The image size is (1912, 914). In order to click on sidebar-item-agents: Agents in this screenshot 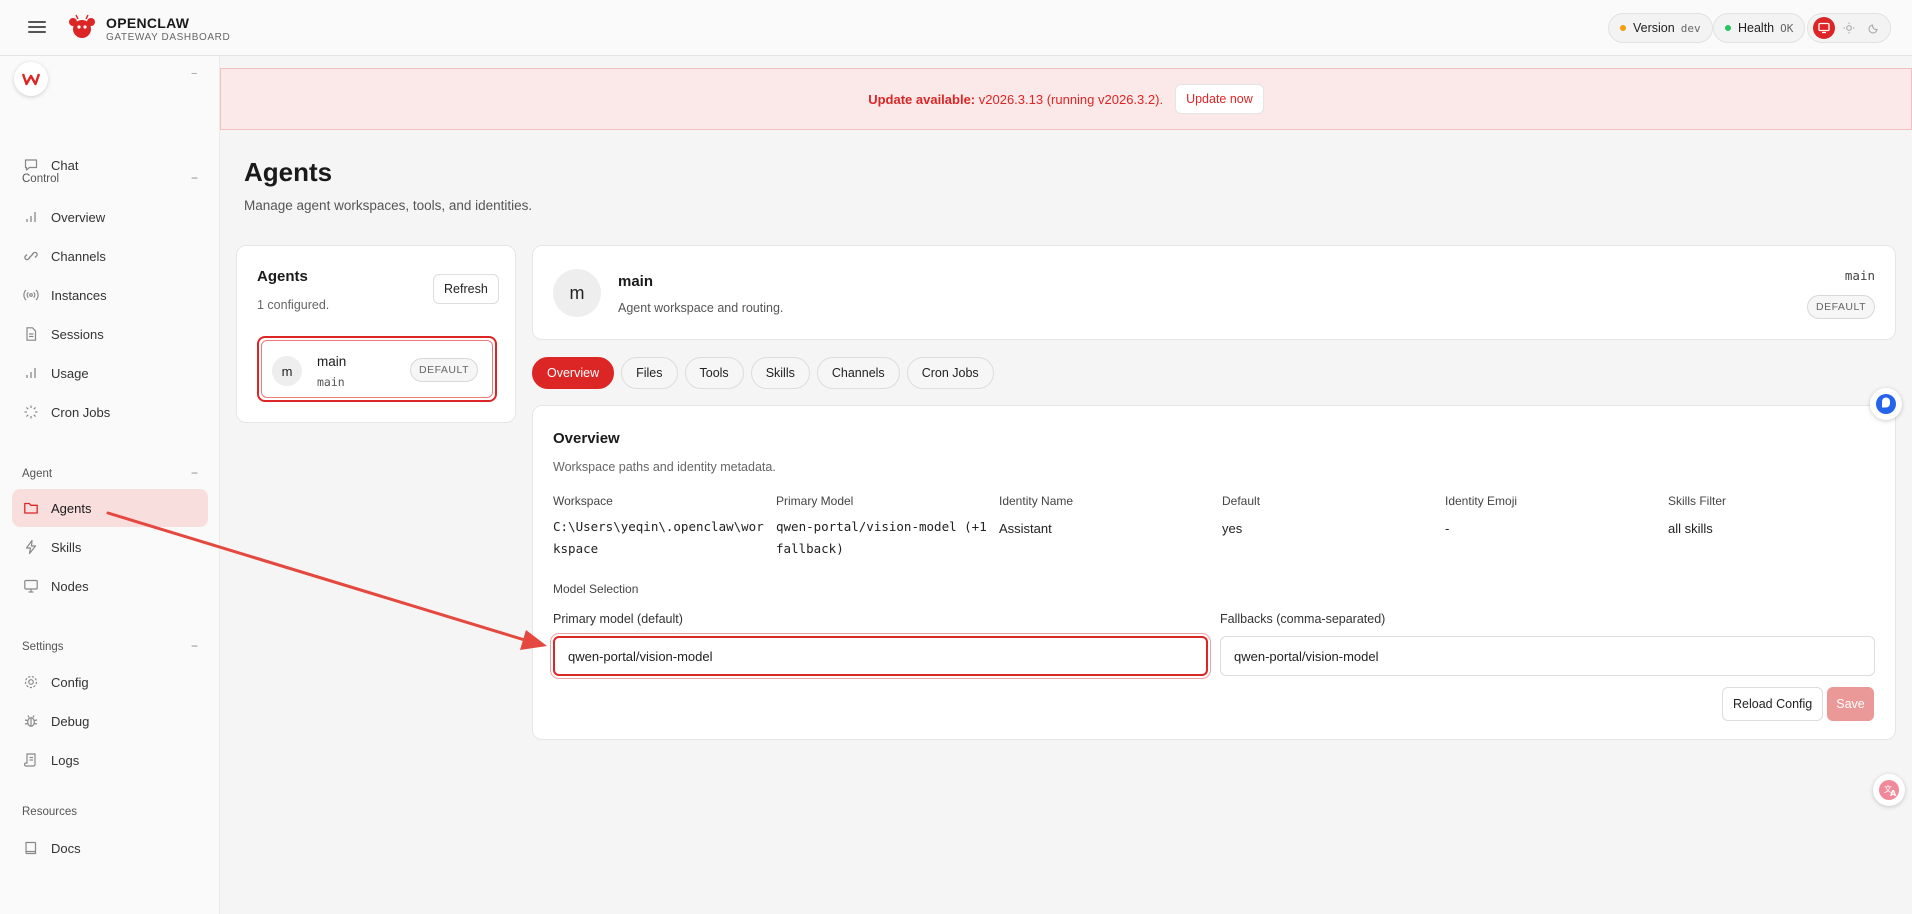, I will do `click(110, 508)`.